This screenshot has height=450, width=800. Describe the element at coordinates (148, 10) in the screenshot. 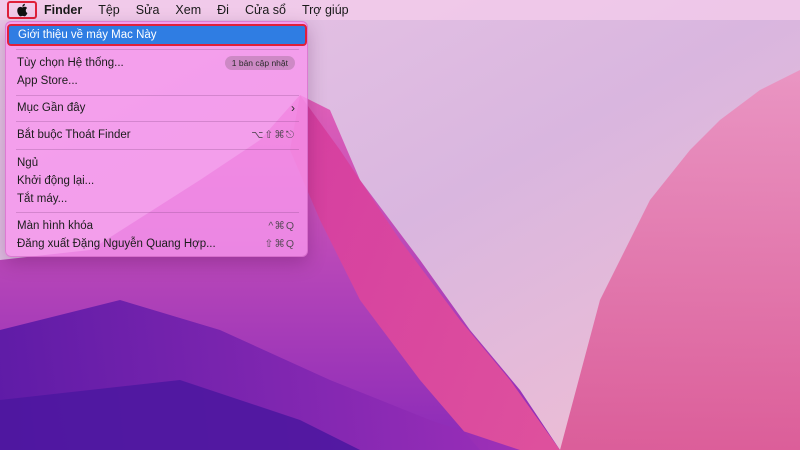

I see `menu-edit: Sửa` at that location.